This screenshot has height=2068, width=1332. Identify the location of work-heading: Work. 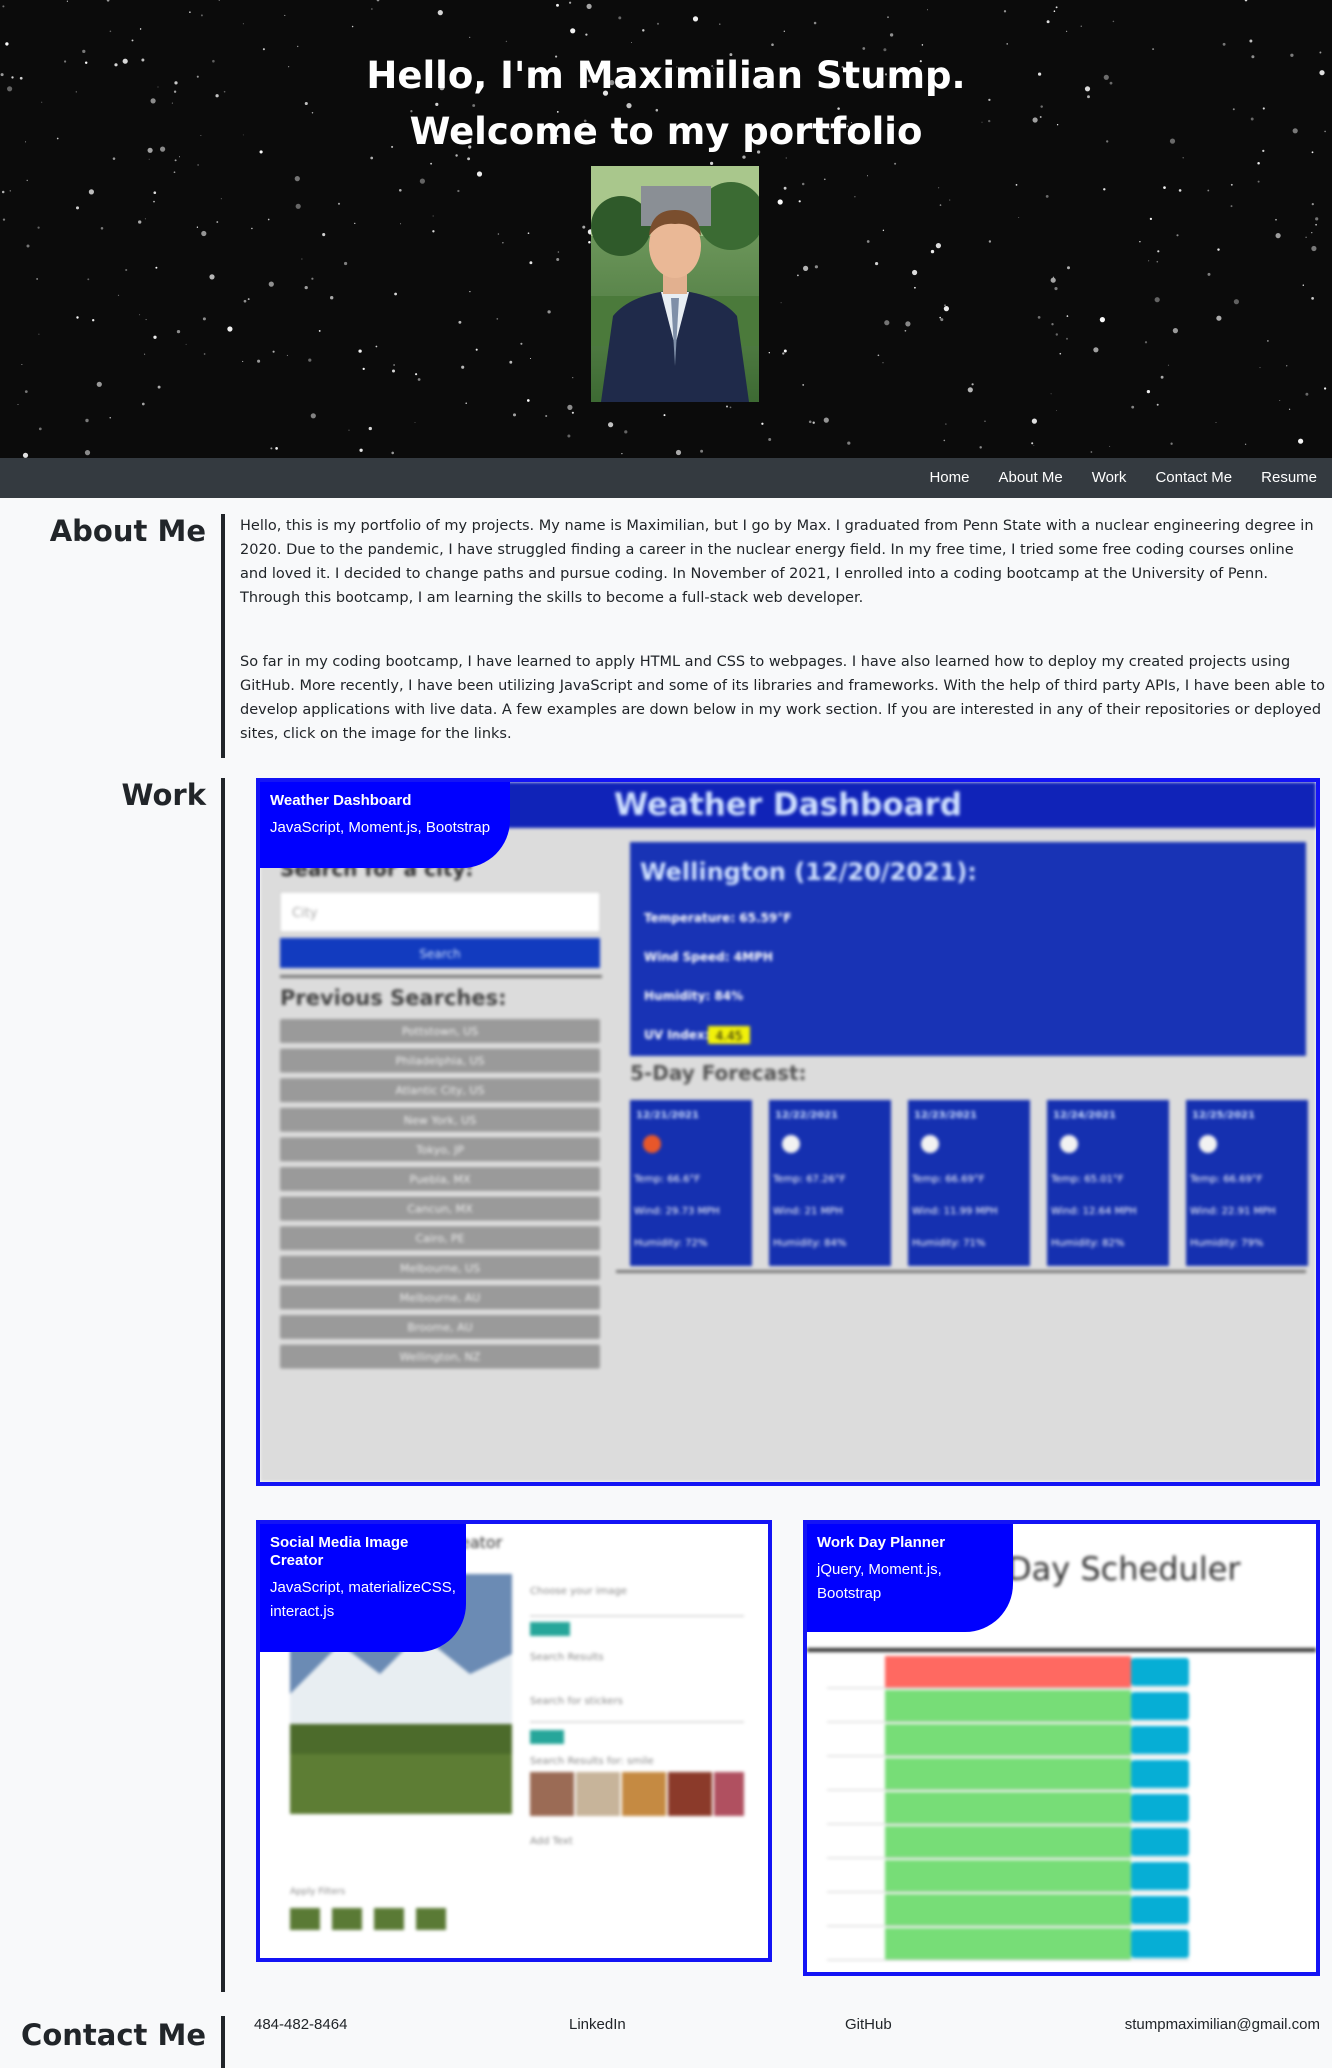
(163, 795).